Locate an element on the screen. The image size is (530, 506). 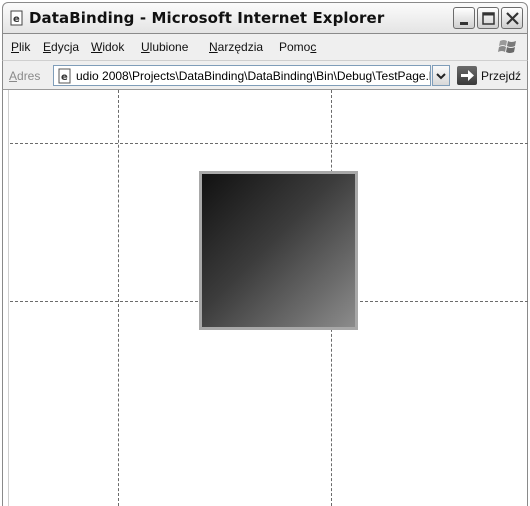
maximize-button is located at coordinates (488, 18).